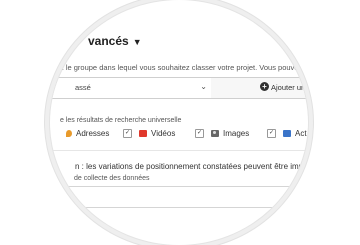 Image resolution: width=360 pixels, height=245 pixels. I want to click on universal-results-hint: e les résultats de recherche universelle, so click(121, 120).